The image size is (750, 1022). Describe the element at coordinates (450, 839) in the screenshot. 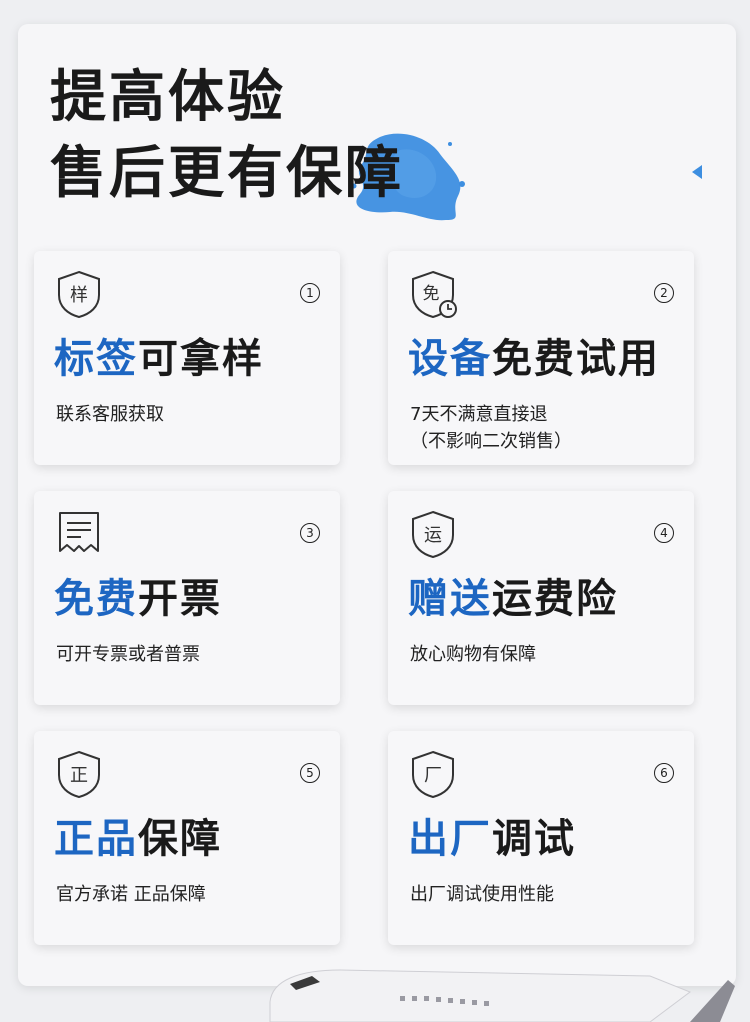

I see `title-highlight: 出厂` at that location.